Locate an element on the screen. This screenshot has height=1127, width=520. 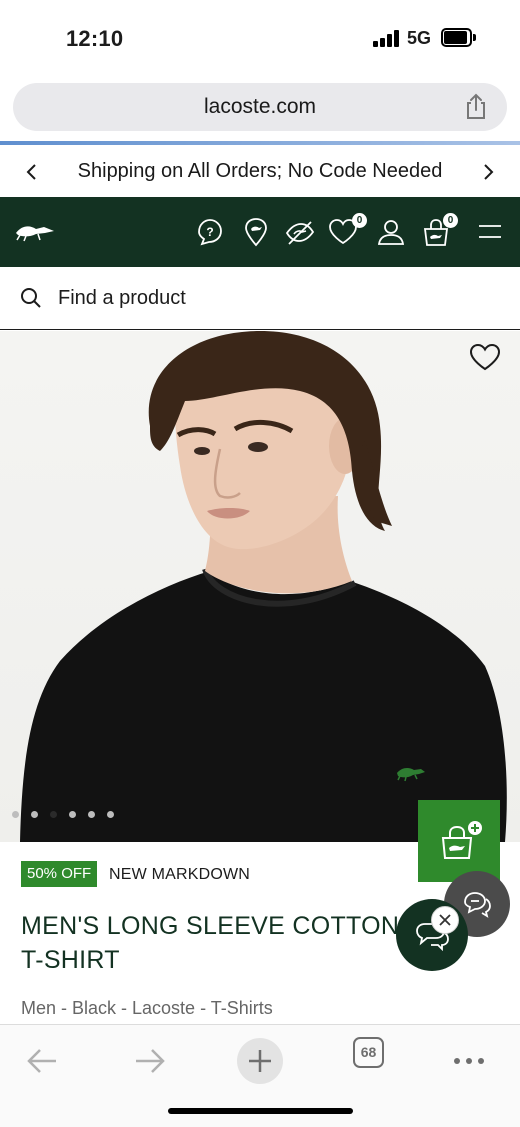
tabs-button: 68 is located at coordinates (368, 1052).